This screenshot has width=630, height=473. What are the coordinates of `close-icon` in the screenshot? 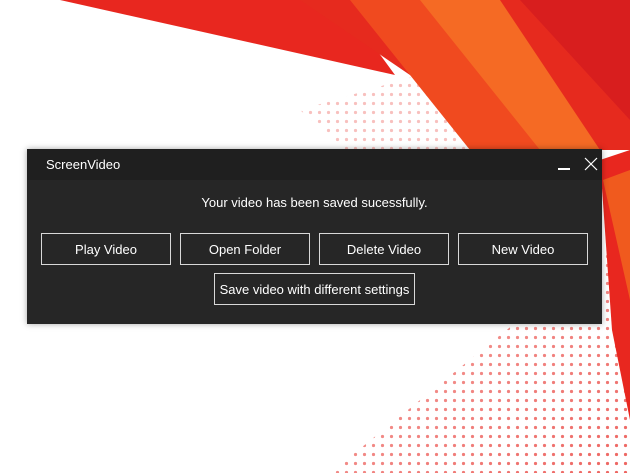 It's located at (591, 164).